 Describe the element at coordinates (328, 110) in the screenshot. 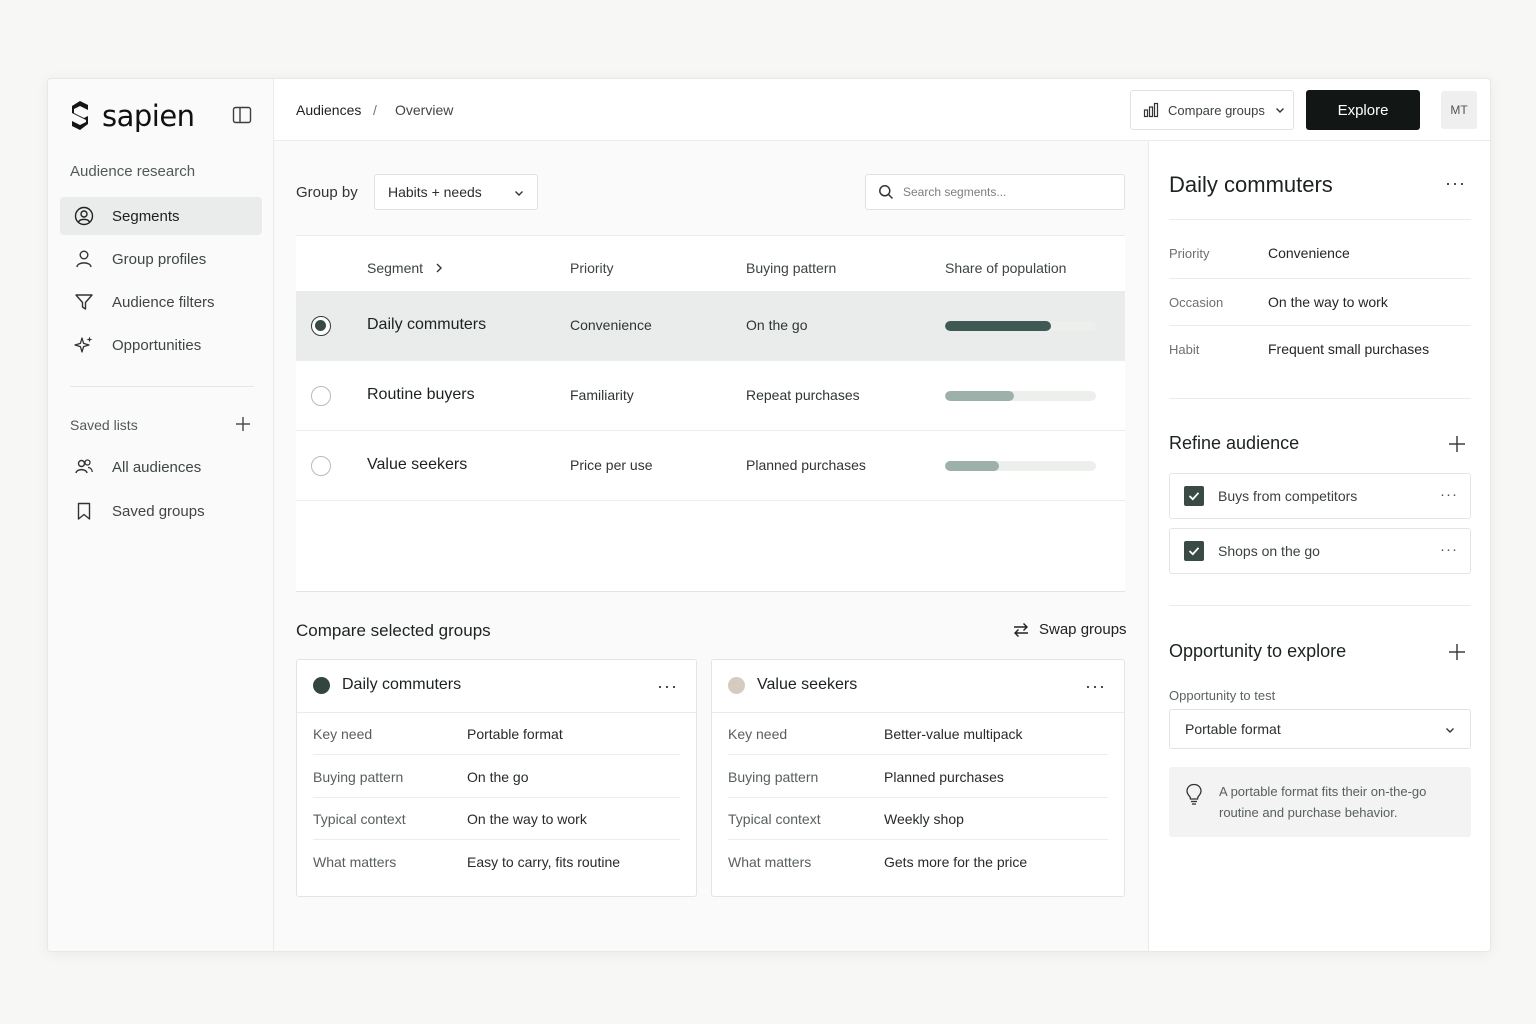

I see `breadcrumb-audiences: Audiences` at that location.